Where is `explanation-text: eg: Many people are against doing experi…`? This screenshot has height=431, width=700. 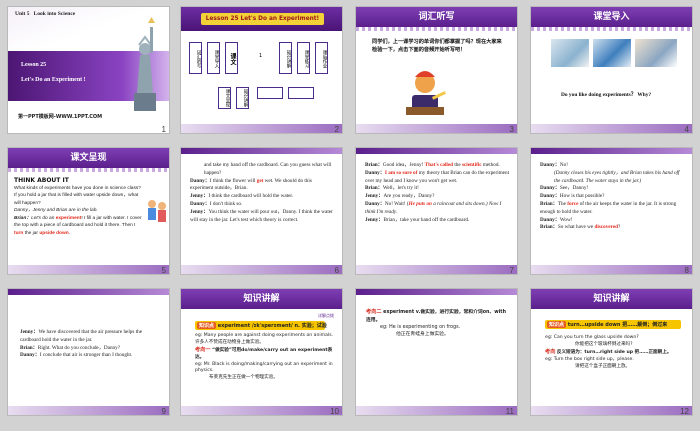
explanation-text: eg: Many people are against doing experi… is located at coordinates (264, 357).